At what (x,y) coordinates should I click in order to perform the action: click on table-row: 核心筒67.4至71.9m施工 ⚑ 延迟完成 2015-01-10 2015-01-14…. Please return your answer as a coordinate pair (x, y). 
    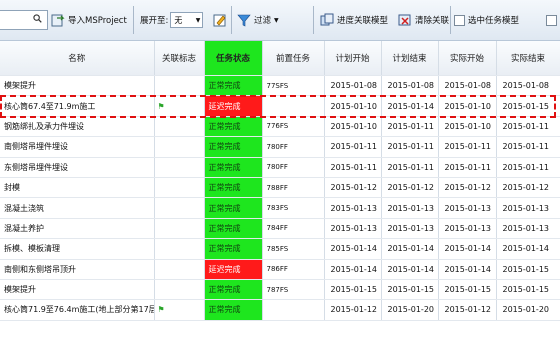
    Looking at the image, I should click on (280, 106).